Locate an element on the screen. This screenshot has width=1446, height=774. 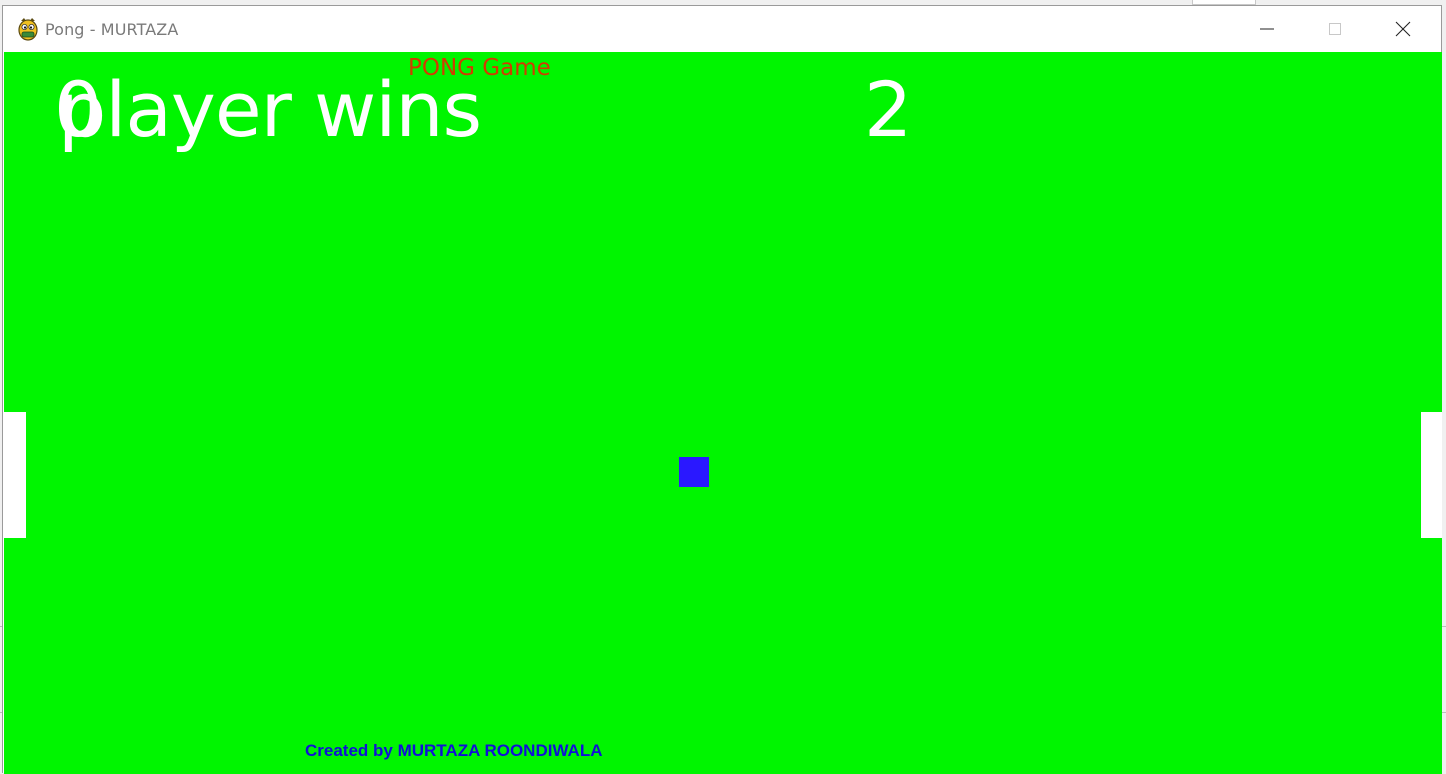
pygame-snake-icon is located at coordinates (28, 29).